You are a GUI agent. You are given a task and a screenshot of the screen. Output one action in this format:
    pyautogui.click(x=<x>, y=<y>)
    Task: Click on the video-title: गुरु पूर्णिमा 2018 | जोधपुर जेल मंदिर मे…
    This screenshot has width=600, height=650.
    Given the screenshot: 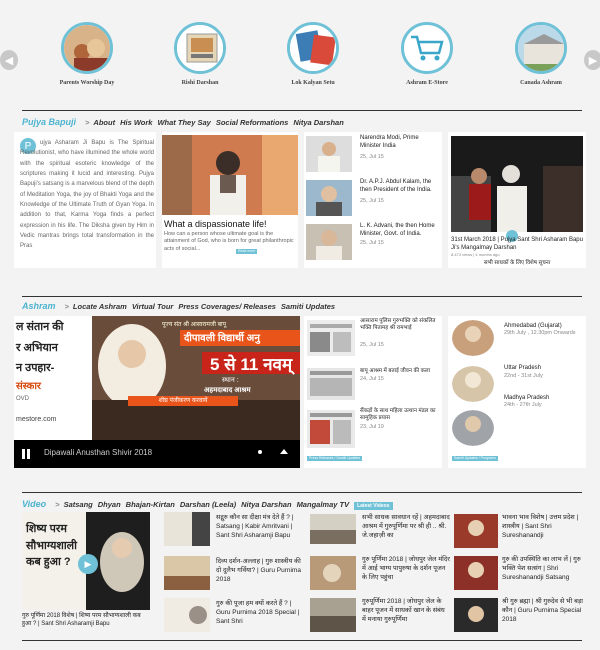 What is the action you would take?
    pyautogui.click(x=406, y=569)
    